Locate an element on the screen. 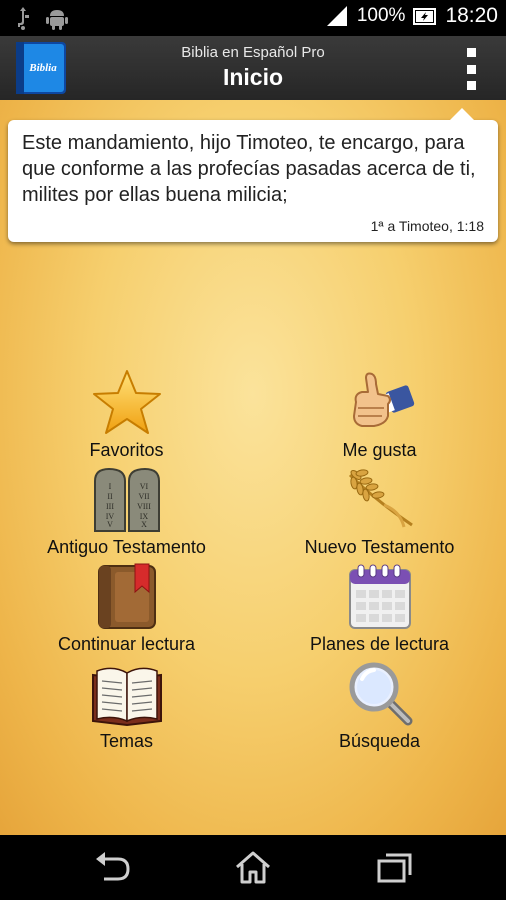 The image size is (506, 900). antiguo-testamento-label: Antiguo Testamento is located at coordinates (126, 547).